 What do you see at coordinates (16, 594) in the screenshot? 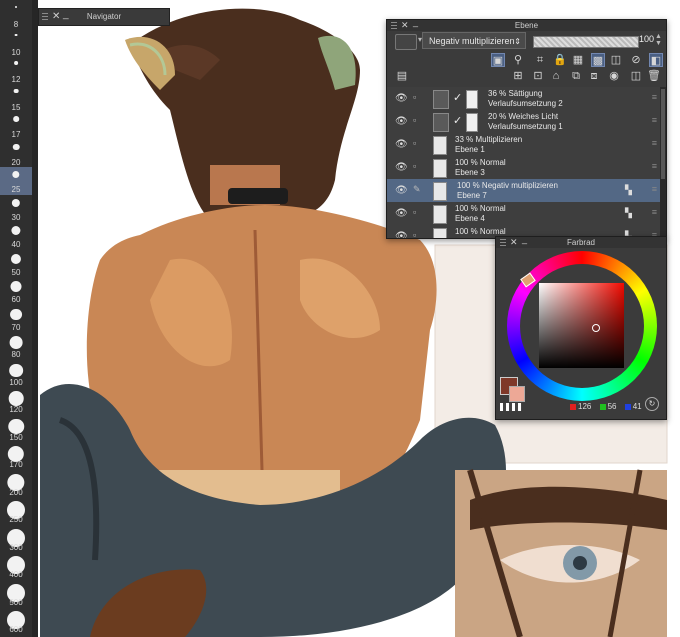
I see `brush-size-item: 500` at bounding box center [16, 594].